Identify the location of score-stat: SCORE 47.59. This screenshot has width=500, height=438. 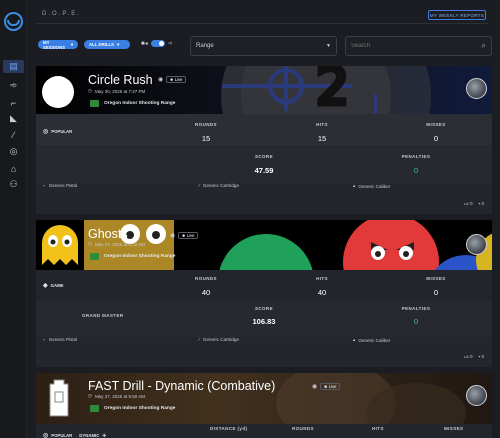
(264, 164).